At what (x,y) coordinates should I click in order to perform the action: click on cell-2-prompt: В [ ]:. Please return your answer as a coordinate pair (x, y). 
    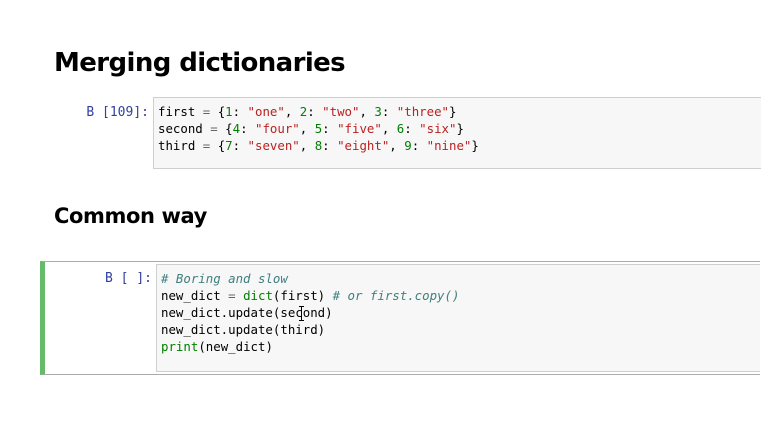
    Looking at the image, I should click on (128, 278).